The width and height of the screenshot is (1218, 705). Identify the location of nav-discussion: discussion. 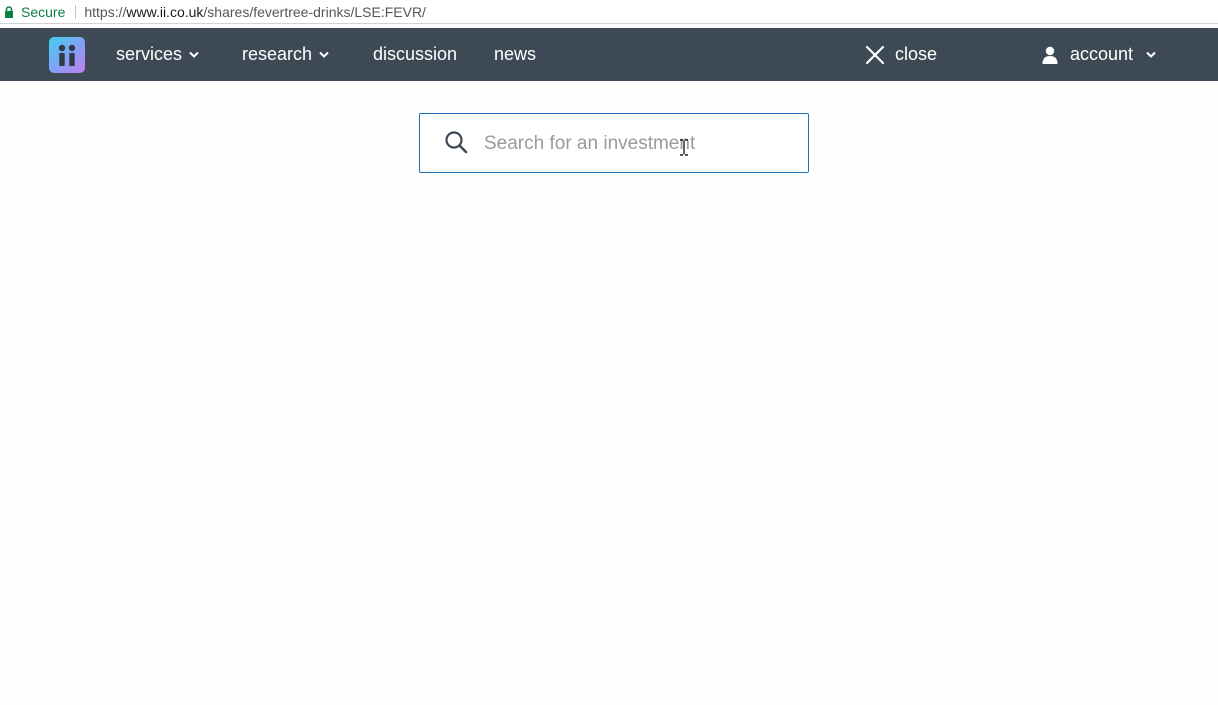
(415, 54).